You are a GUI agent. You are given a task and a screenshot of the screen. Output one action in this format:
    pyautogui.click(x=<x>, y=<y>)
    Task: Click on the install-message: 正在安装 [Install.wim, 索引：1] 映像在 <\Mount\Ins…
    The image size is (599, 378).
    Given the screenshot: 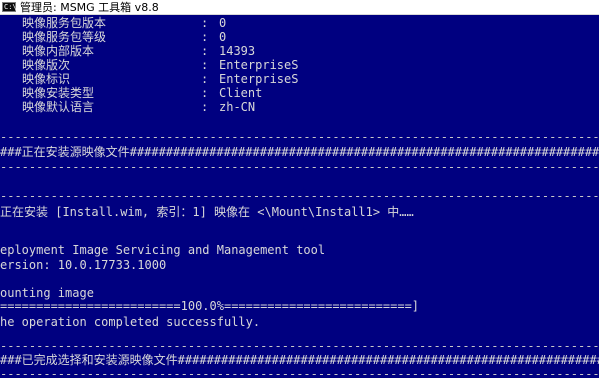 What is the action you would take?
    pyautogui.click(x=207, y=212)
    